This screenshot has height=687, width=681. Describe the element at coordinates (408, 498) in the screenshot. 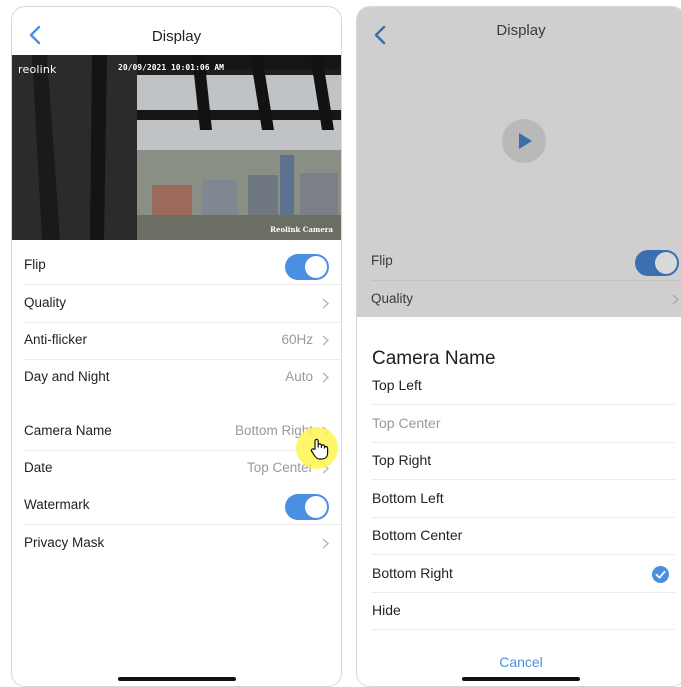

I see `option-label: Bottom Left` at that location.